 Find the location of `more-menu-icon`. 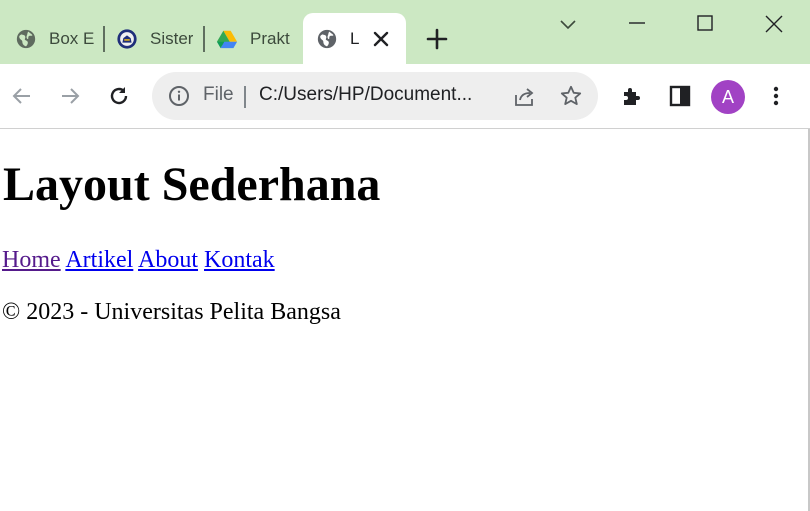

more-menu-icon is located at coordinates (776, 96).